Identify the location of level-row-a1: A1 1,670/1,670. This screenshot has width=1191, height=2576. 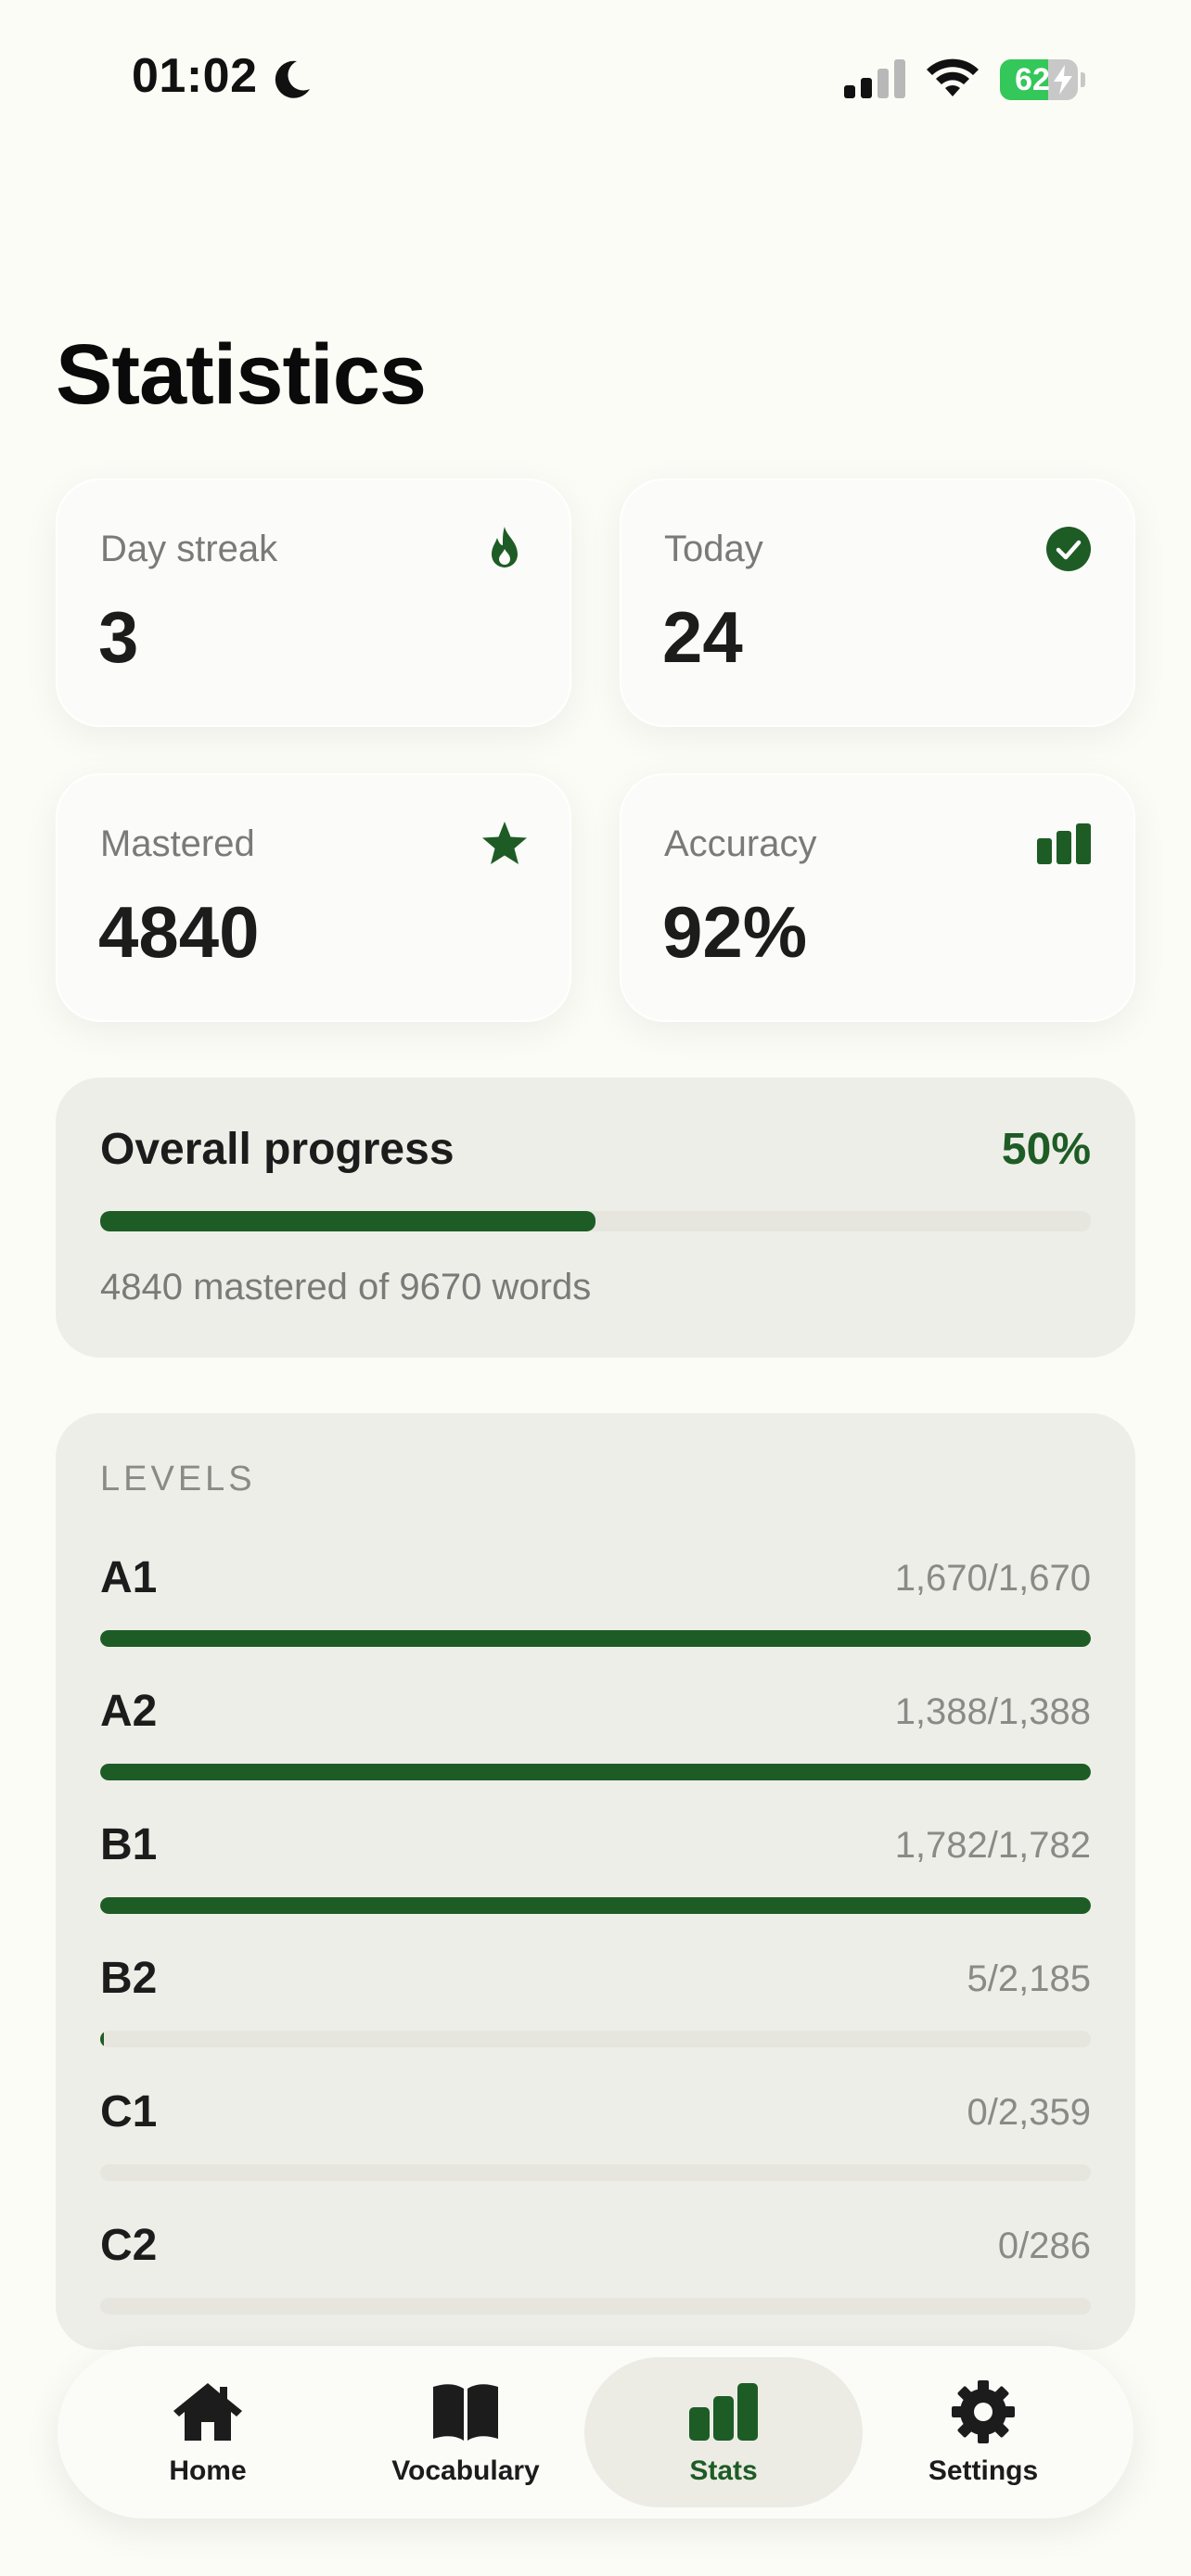
(595, 1608).